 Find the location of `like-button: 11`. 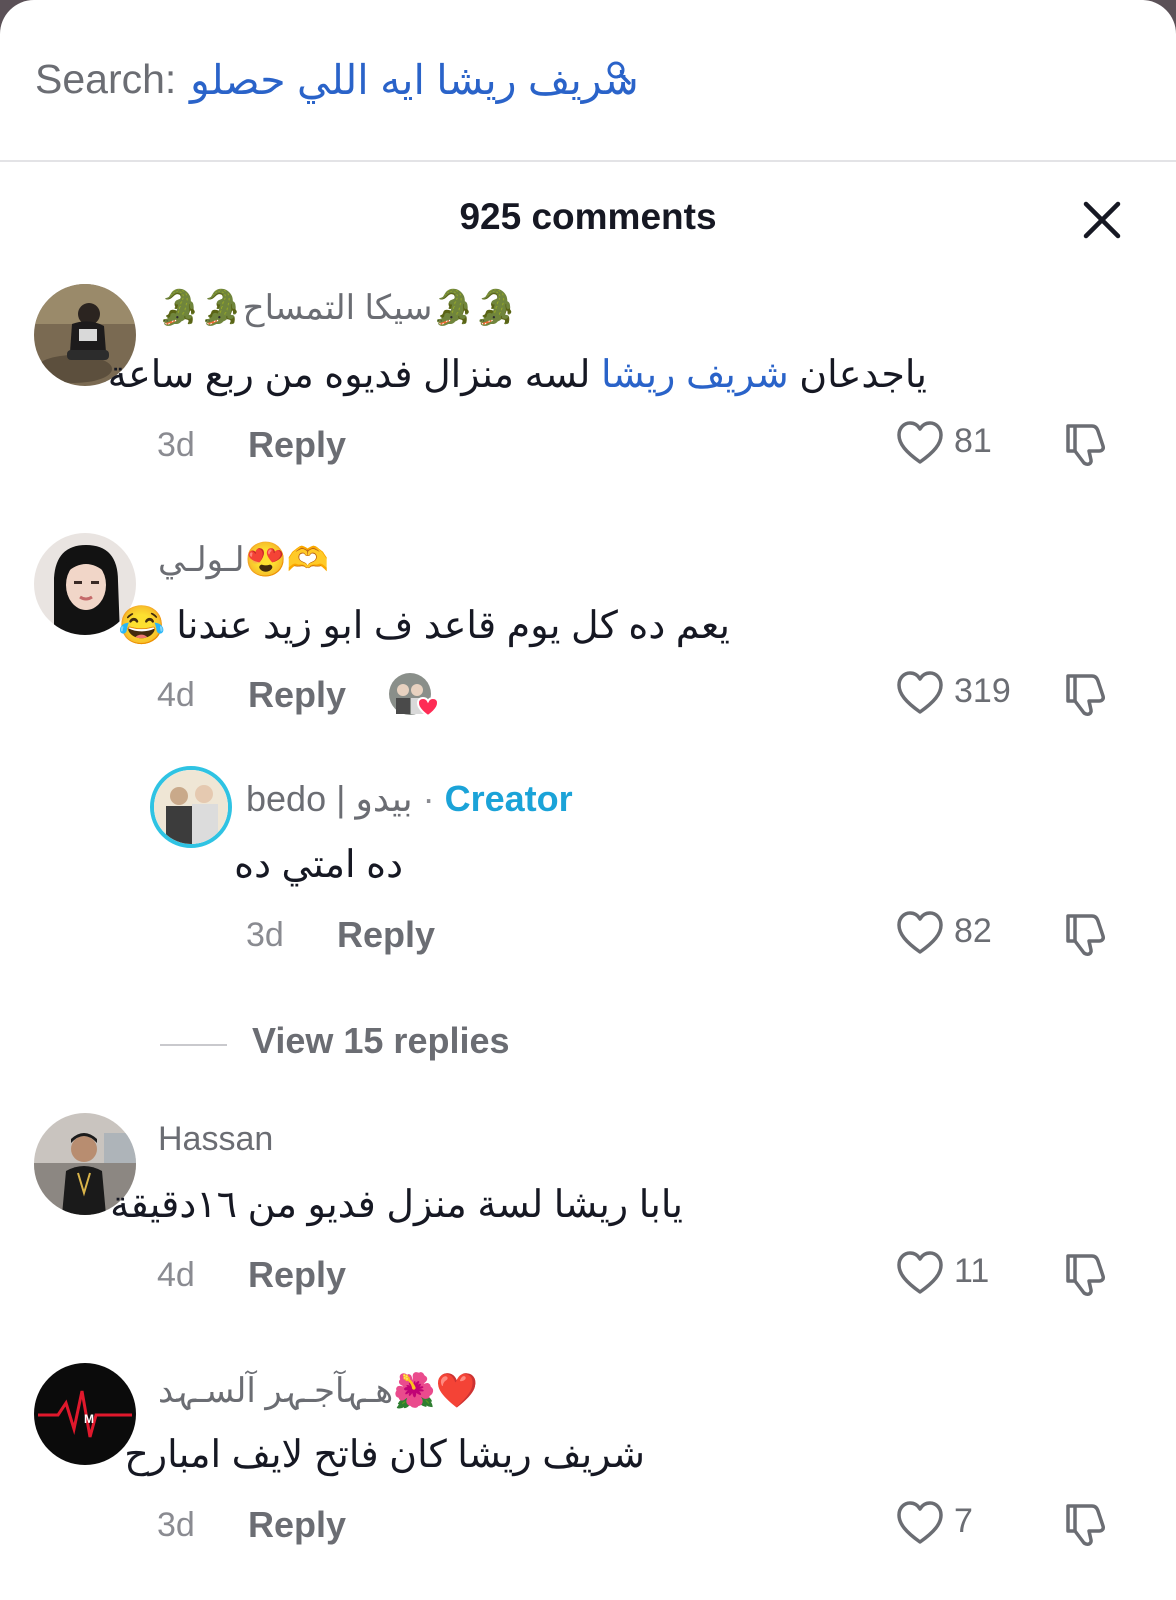

like-button: 11 is located at coordinates (942, 1274).